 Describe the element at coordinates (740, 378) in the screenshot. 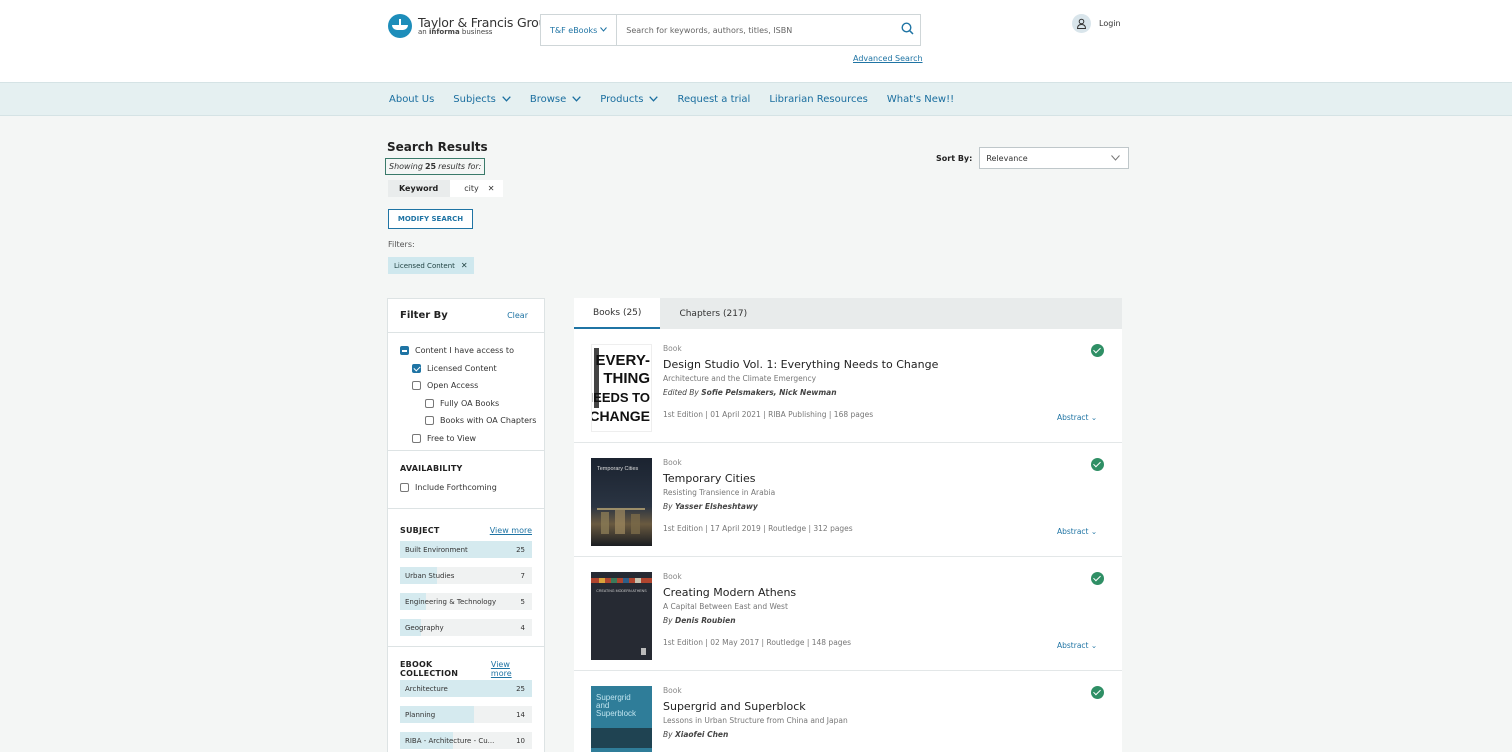

I see `result-subtitle: Architecture and the Climate Emergency` at that location.